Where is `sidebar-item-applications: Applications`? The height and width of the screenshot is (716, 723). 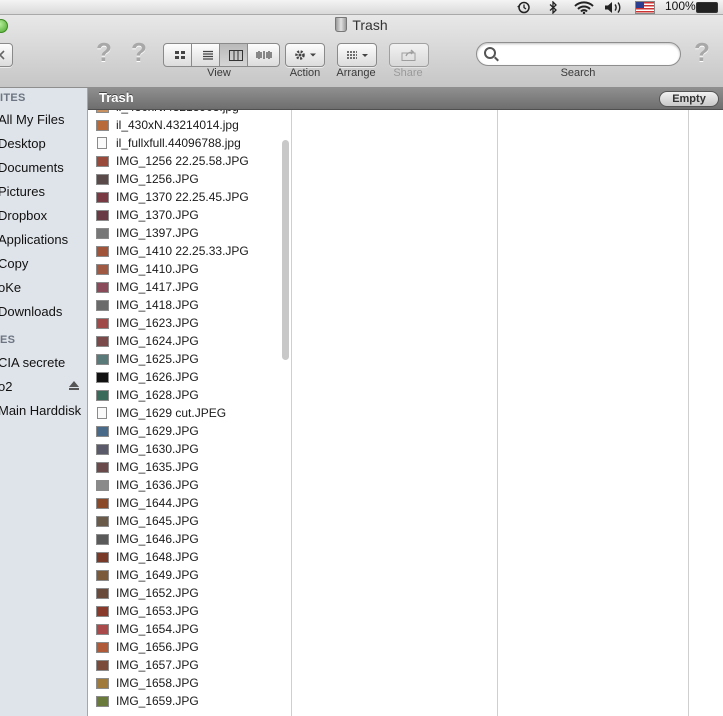 sidebar-item-applications: Applications is located at coordinates (34, 239).